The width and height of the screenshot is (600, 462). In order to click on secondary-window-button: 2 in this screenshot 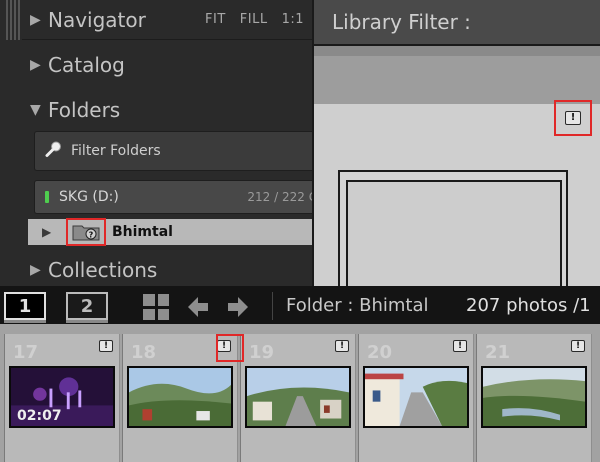, I will do `click(87, 307)`.